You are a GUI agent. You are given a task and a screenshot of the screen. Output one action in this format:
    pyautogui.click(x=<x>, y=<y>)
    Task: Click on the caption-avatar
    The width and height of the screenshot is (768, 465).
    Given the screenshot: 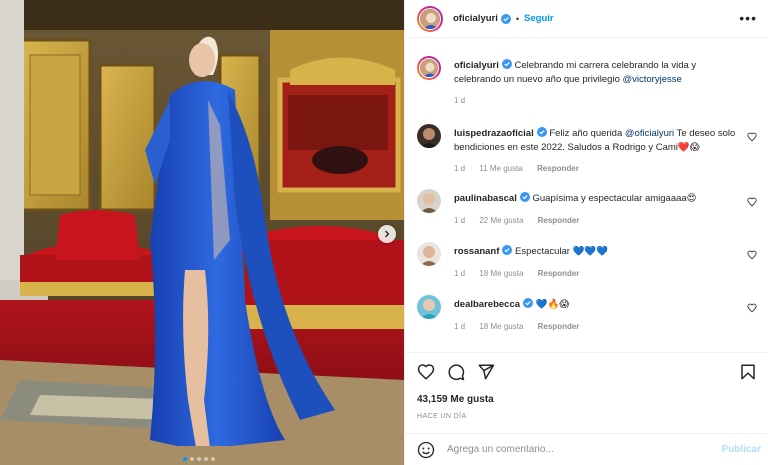 What is the action you would take?
    pyautogui.click(x=429, y=68)
    